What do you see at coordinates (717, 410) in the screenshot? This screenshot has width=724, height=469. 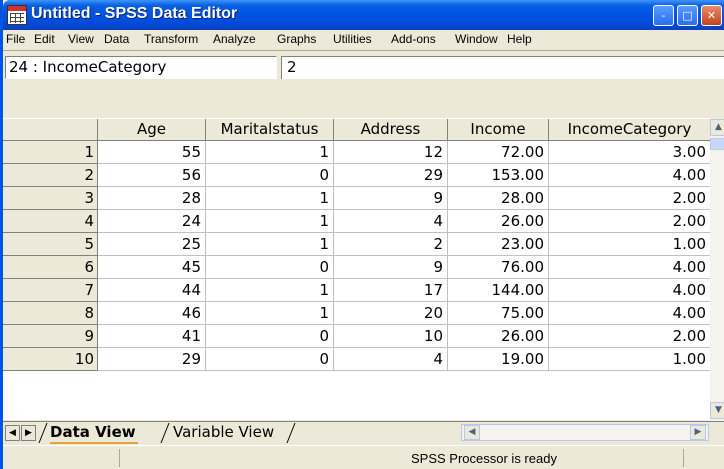 I see `scroll-down-icon: ▼` at bounding box center [717, 410].